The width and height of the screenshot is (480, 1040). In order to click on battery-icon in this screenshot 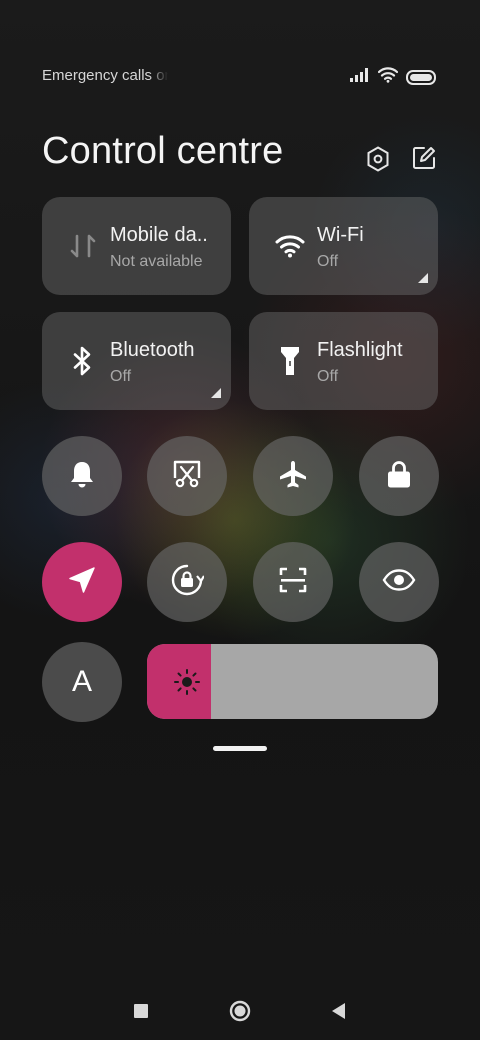, I will do `click(421, 77)`.